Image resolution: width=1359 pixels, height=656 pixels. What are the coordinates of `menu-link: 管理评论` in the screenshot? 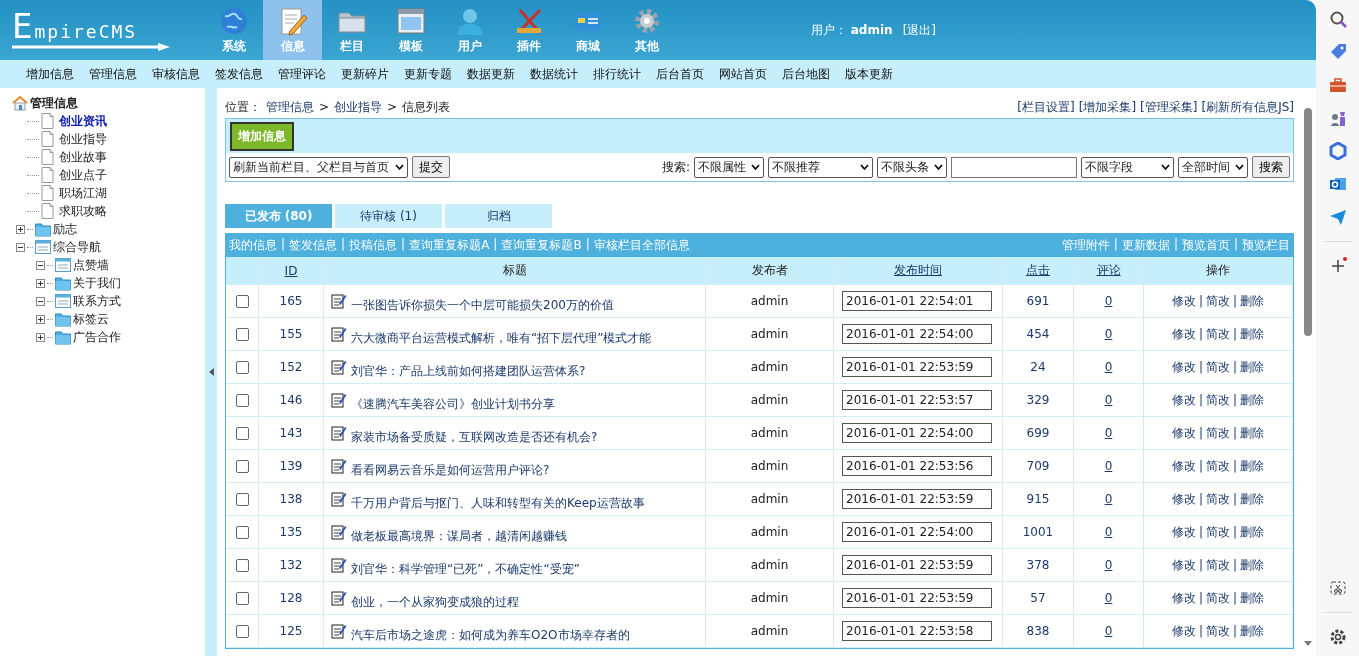 It's located at (302, 74).